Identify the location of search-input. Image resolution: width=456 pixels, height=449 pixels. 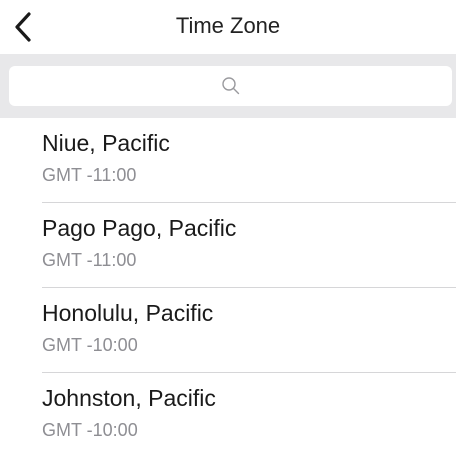
(232, 87).